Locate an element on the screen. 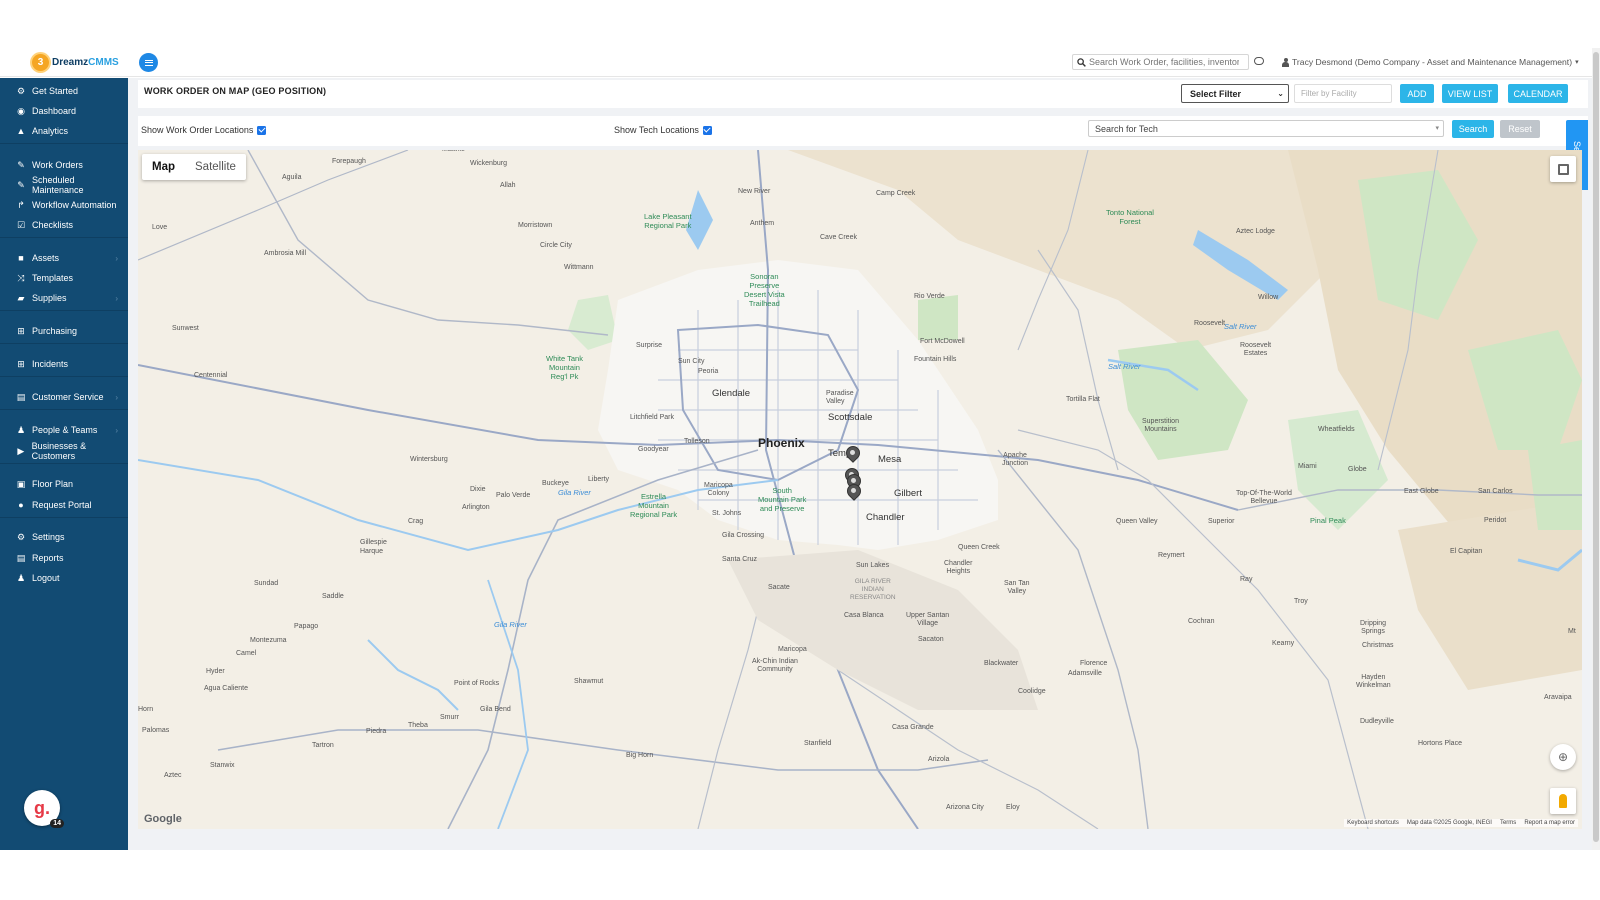 The image size is (1600, 900). show-work-order-checkbox is located at coordinates (262, 130).